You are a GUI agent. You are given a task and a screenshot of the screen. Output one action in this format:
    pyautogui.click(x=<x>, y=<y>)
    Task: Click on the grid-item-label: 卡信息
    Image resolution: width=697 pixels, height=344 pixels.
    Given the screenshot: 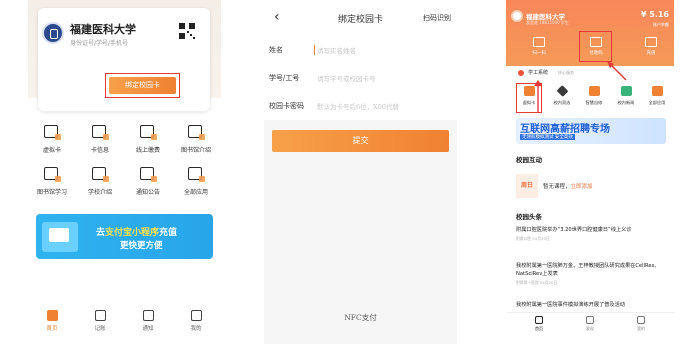 What is the action you would take?
    pyautogui.click(x=99, y=150)
    